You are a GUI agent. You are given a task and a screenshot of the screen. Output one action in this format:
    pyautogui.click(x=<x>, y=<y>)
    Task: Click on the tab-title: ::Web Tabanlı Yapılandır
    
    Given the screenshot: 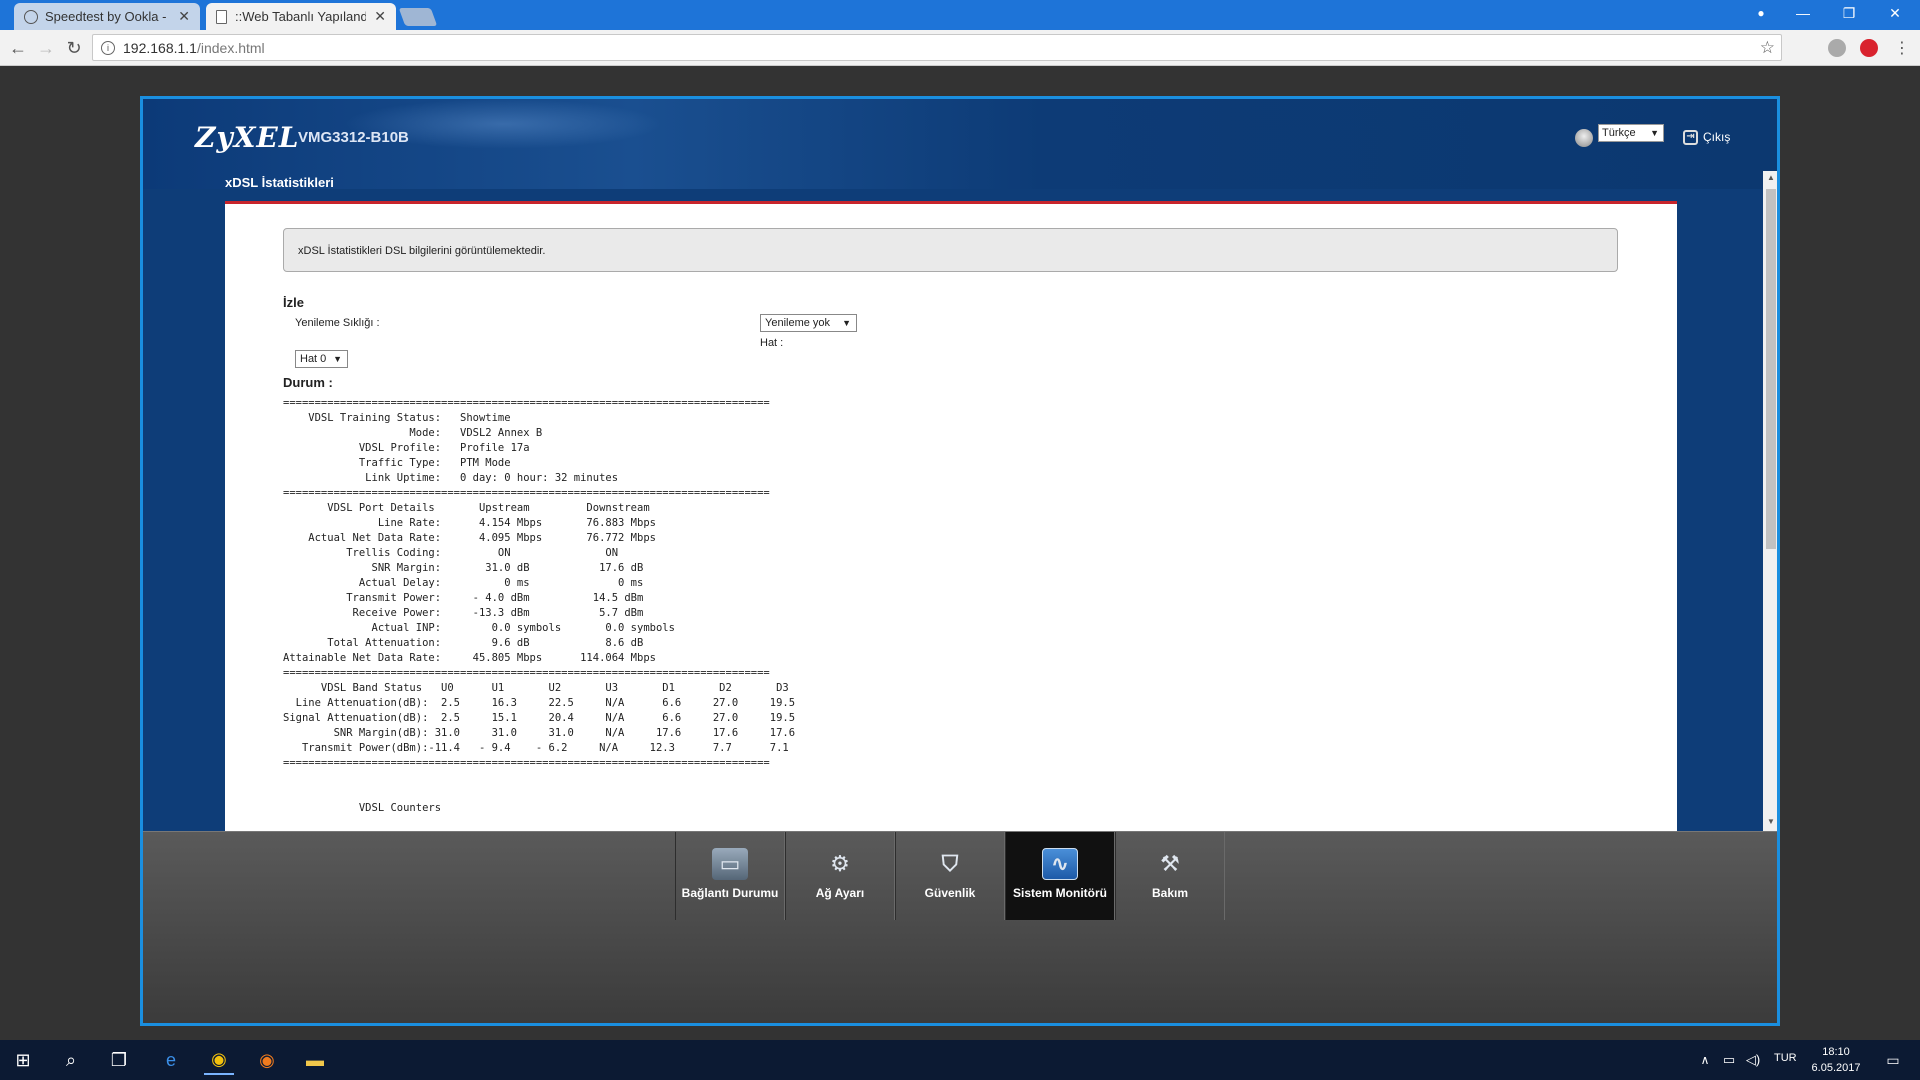 What is the action you would take?
    pyautogui.click(x=301, y=16)
    